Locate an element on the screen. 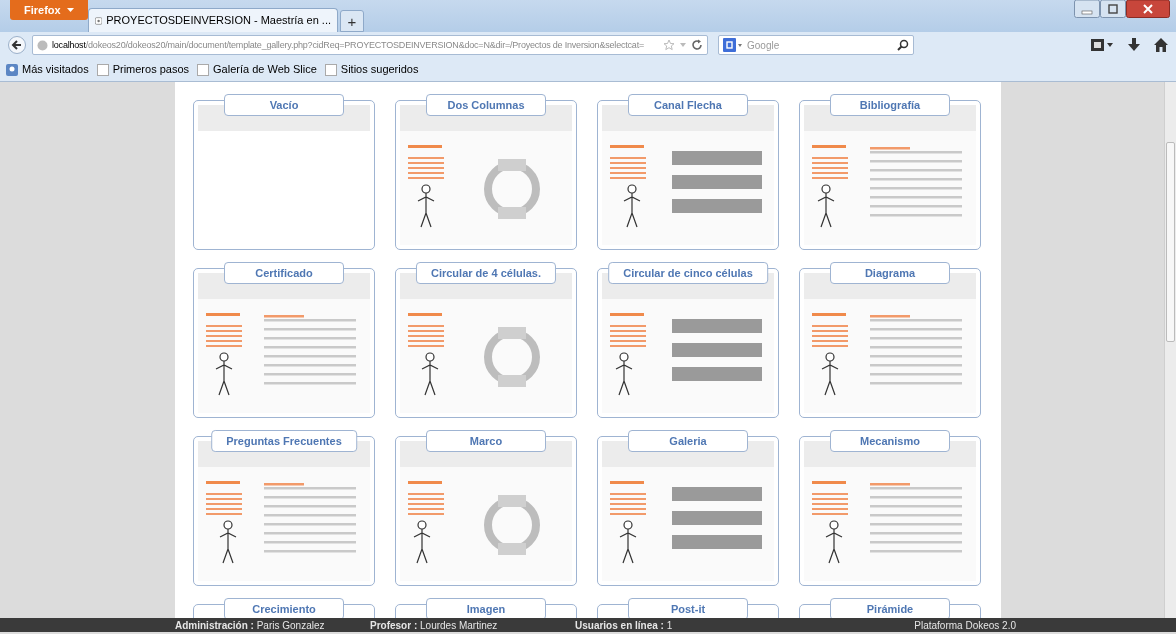 The image size is (1176, 634). caret-icon is located at coordinates (70, 10).